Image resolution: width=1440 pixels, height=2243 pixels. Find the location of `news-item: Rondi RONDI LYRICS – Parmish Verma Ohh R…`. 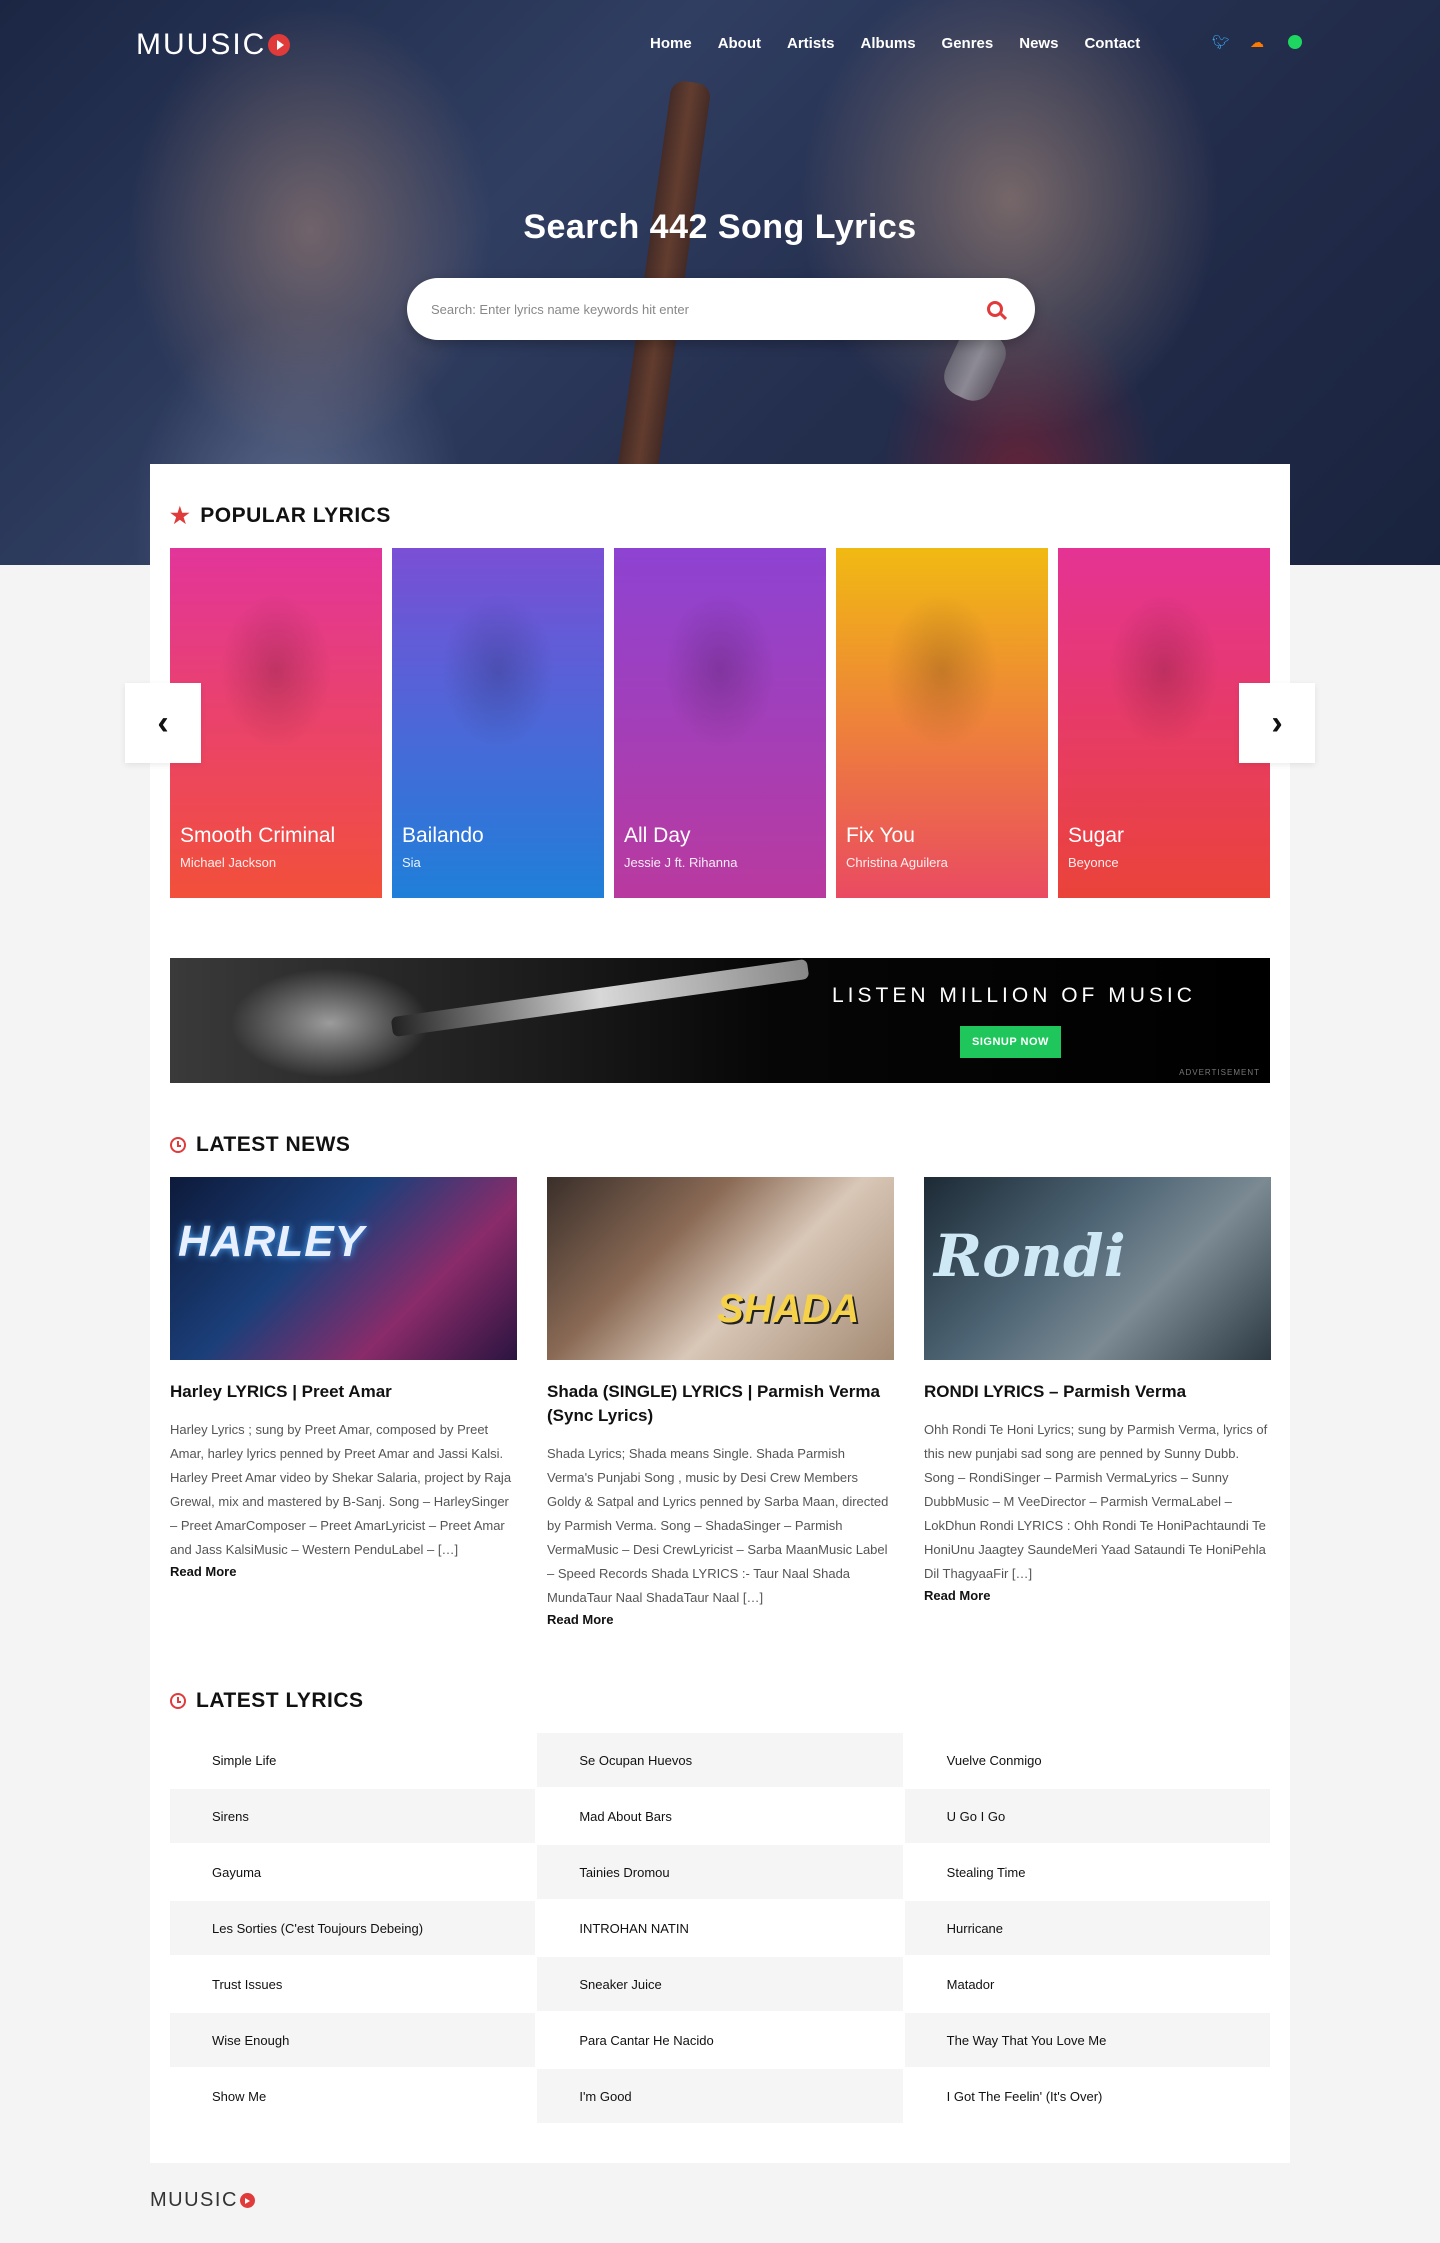

news-item: Rondi RONDI LYRICS – Parmish Verma Ohh R… is located at coordinates (1097, 1403).